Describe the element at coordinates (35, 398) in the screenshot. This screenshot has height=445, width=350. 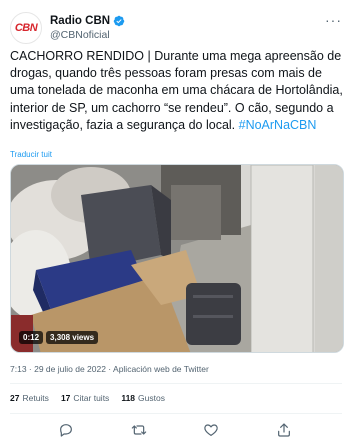
I see `retweets-label: Retuits` at that location.